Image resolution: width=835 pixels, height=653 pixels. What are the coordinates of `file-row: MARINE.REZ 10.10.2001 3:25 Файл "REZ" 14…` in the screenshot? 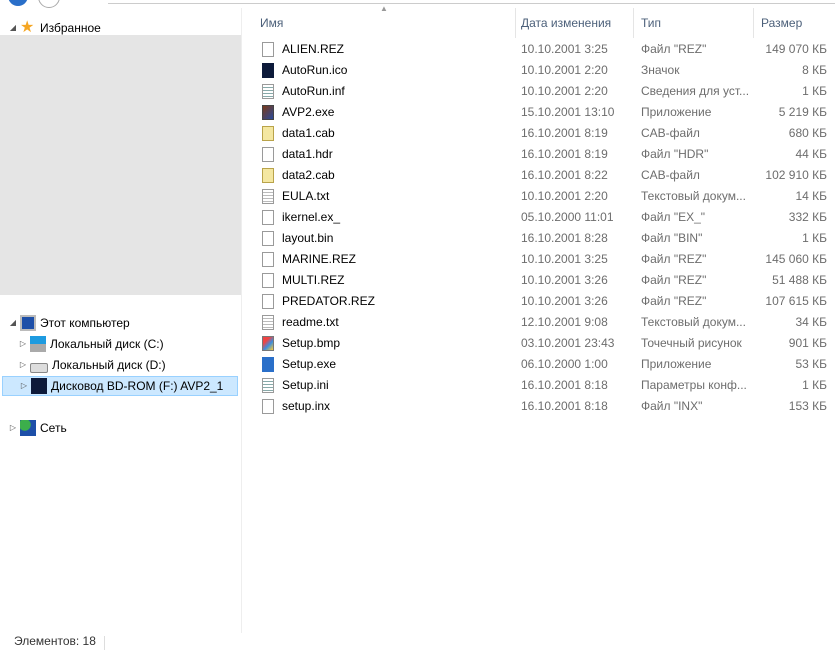 It's located at (547, 259).